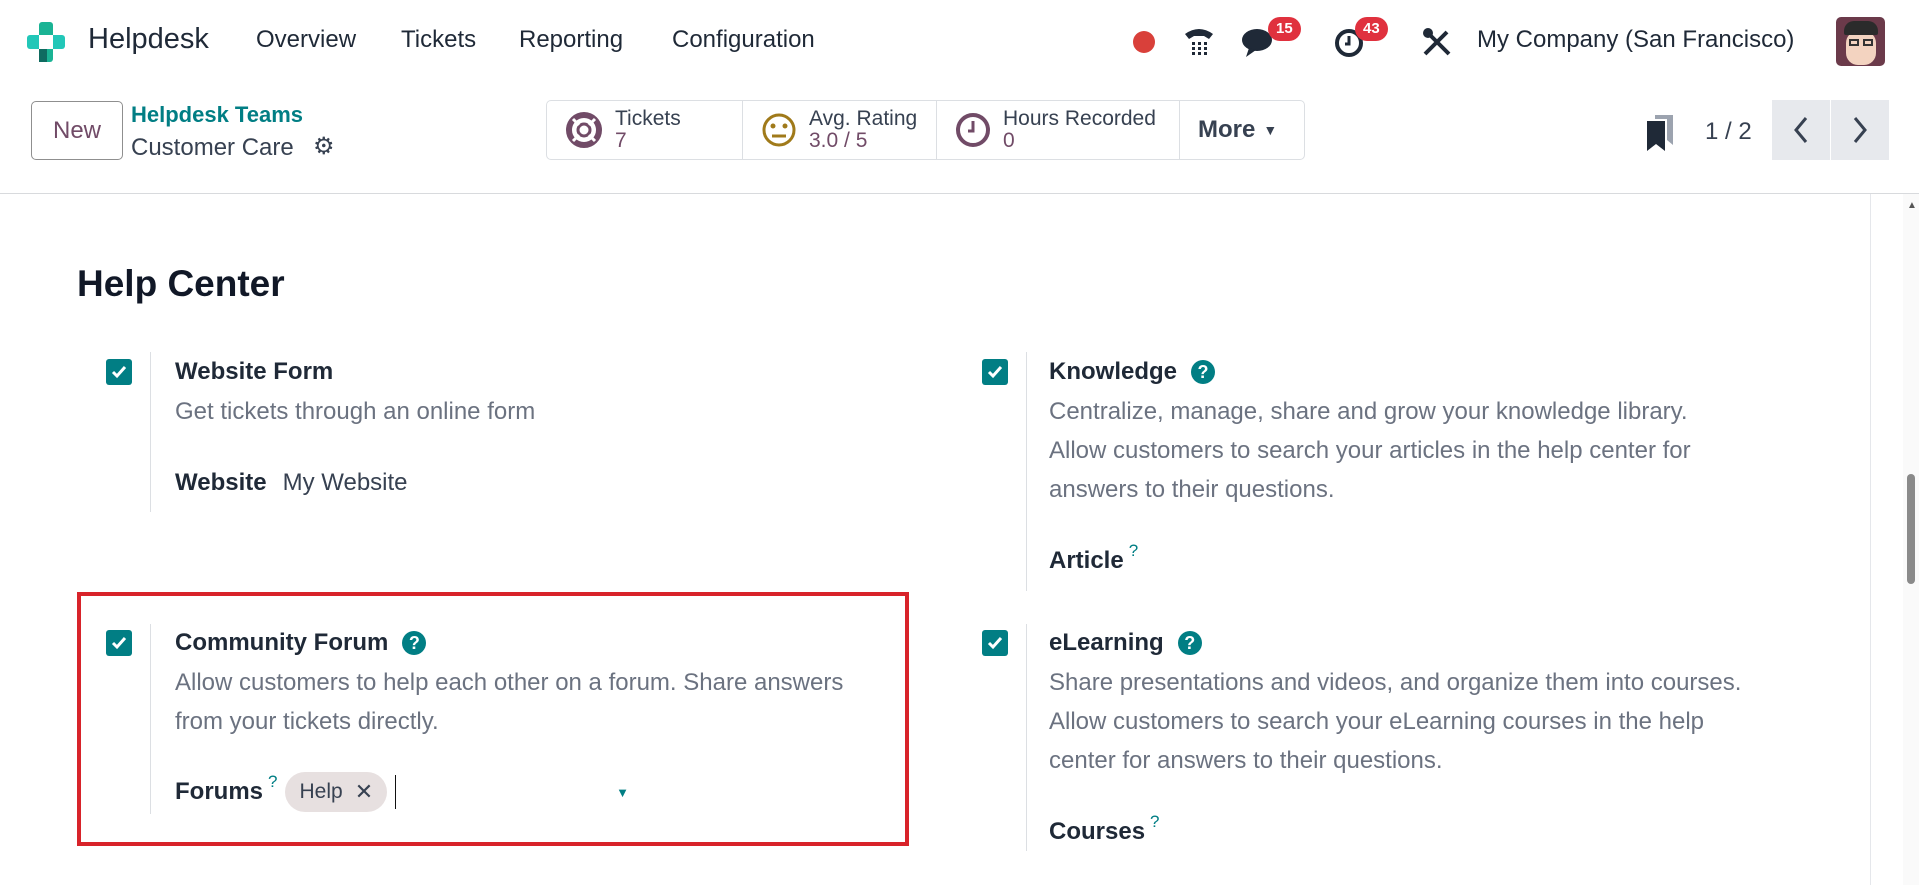  I want to click on pager-previous-button, so click(1801, 130).